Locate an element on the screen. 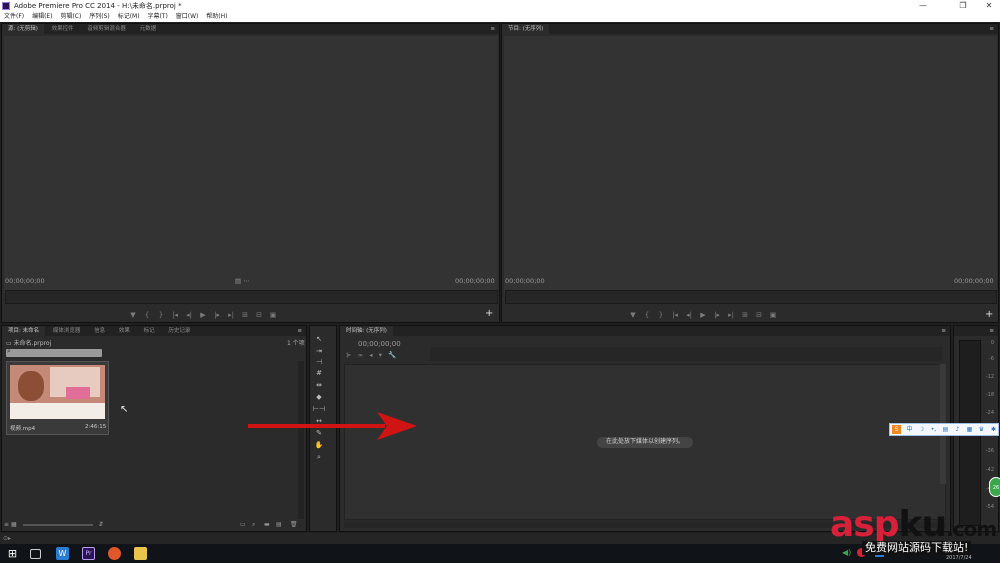 The height and width of the screenshot is (563, 1000). icon-view-icon: ▦ is located at coordinates (14, 524).